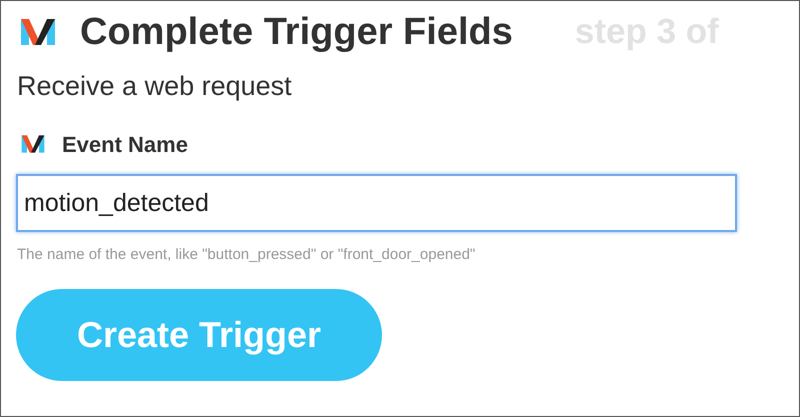 The height and width of the screenshot is (417, 800). I want to click on field-hint: The name of the event, like "button_pressed" or "front_door_opened", so click(246, 255).